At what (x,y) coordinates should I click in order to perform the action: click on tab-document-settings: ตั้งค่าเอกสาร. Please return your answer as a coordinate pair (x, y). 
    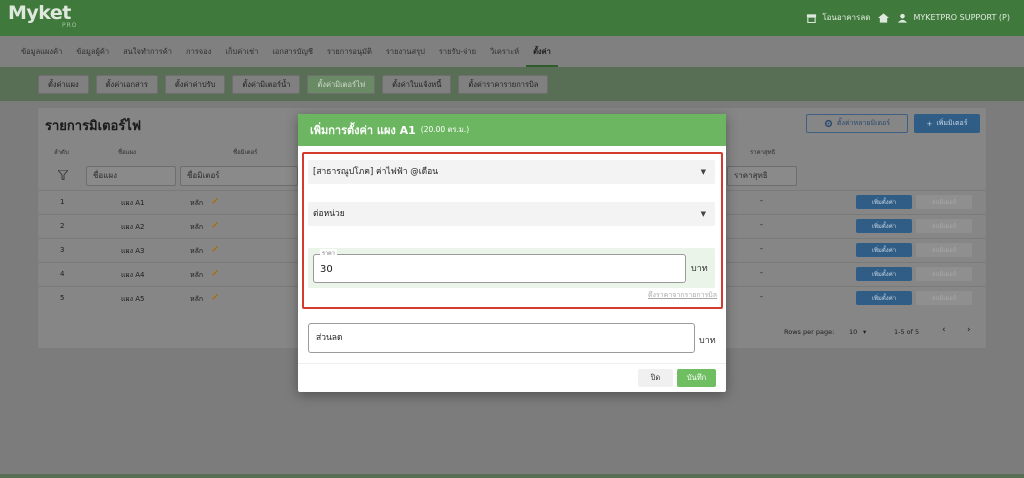
    Looking at the image, I should click on (126, 84).